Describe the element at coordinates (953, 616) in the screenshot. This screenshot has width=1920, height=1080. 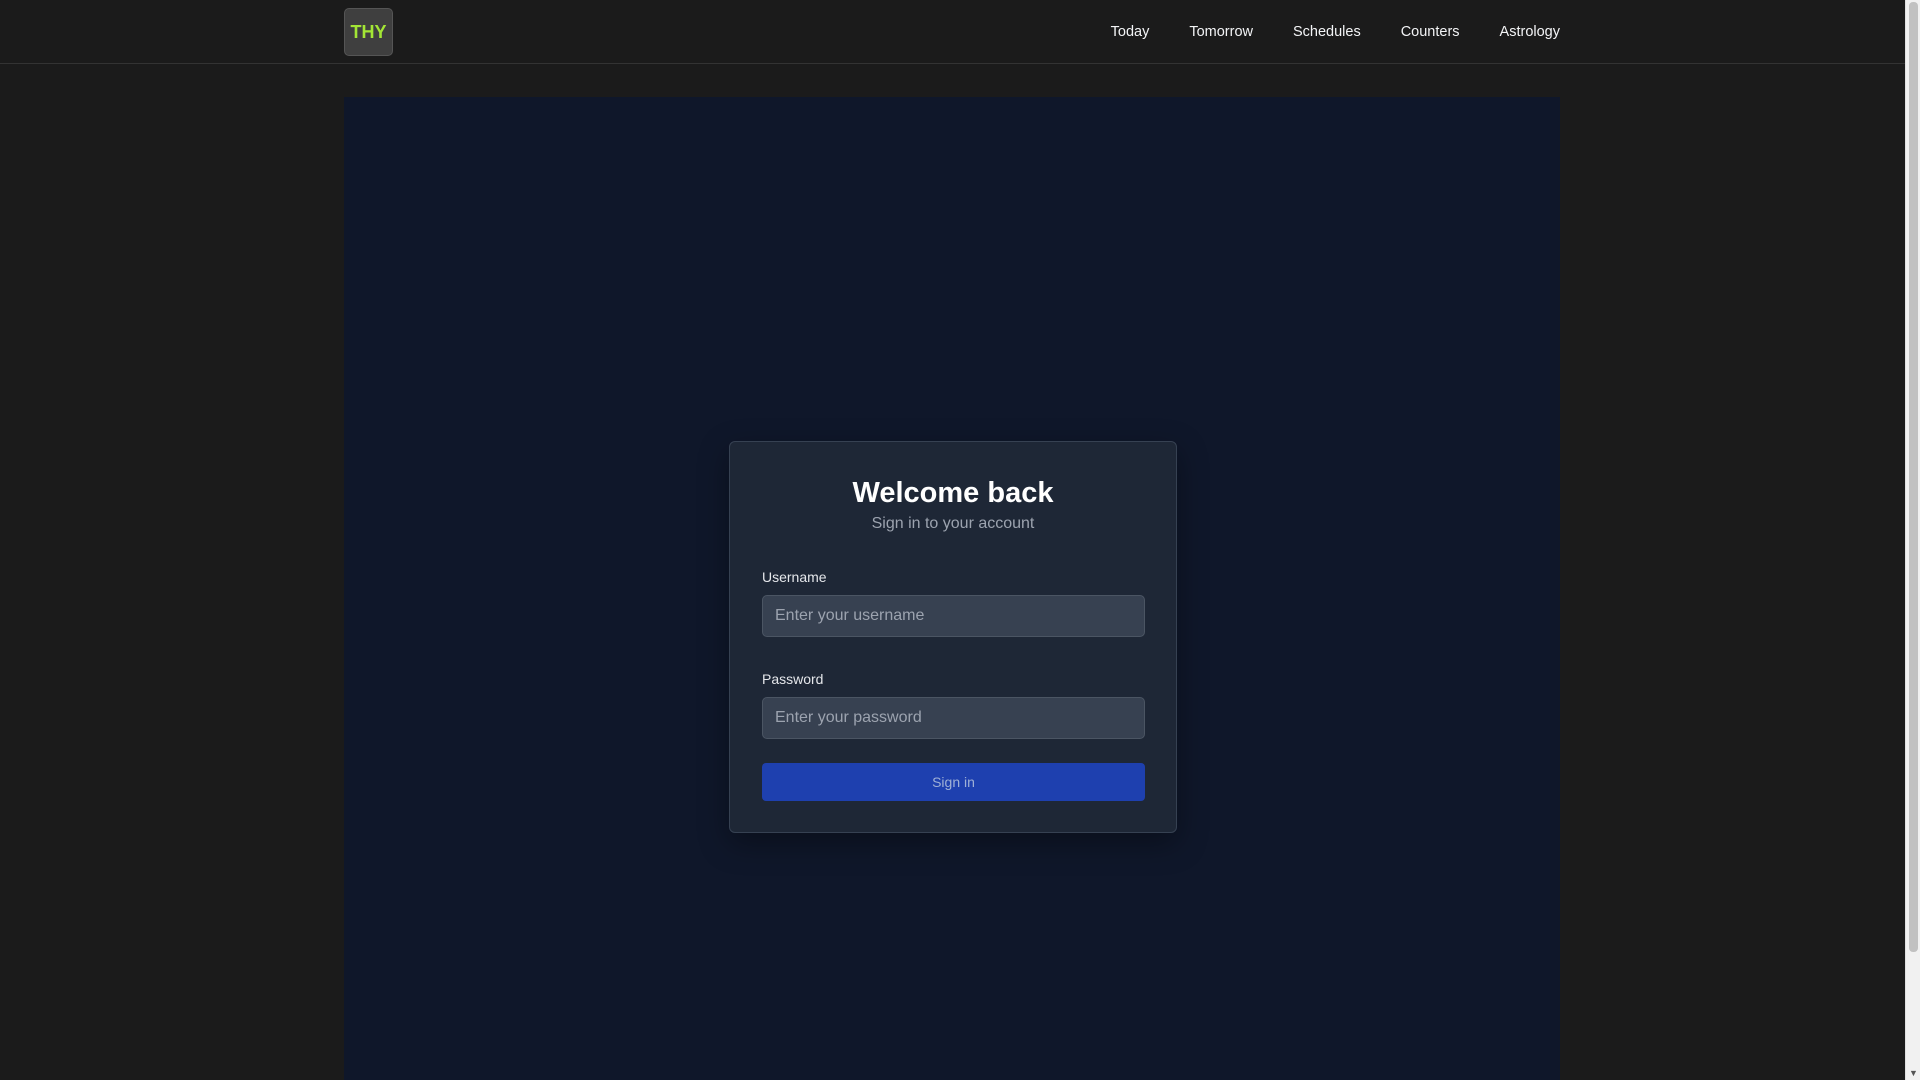
I see `username-input` at that location.